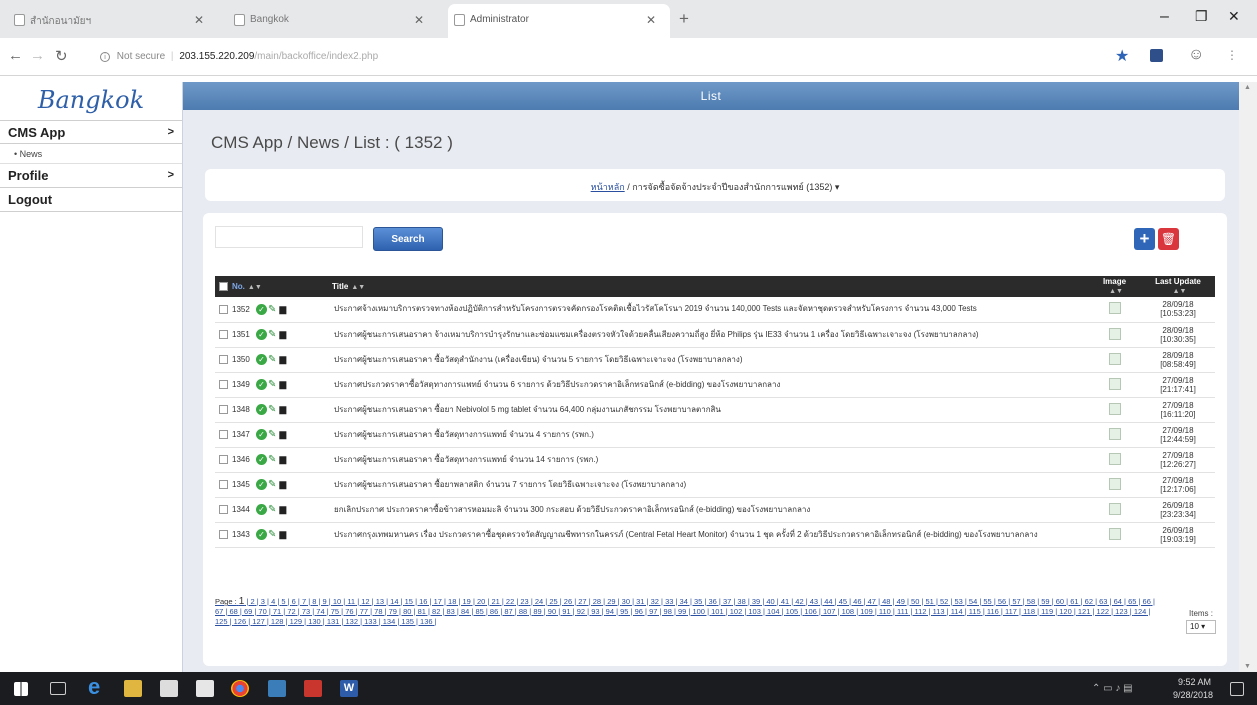  What do you see at coordinates (1180, 291) in the screenshot?
I see `sort-icon: ▲▼` at bounding box center [1180, 291].